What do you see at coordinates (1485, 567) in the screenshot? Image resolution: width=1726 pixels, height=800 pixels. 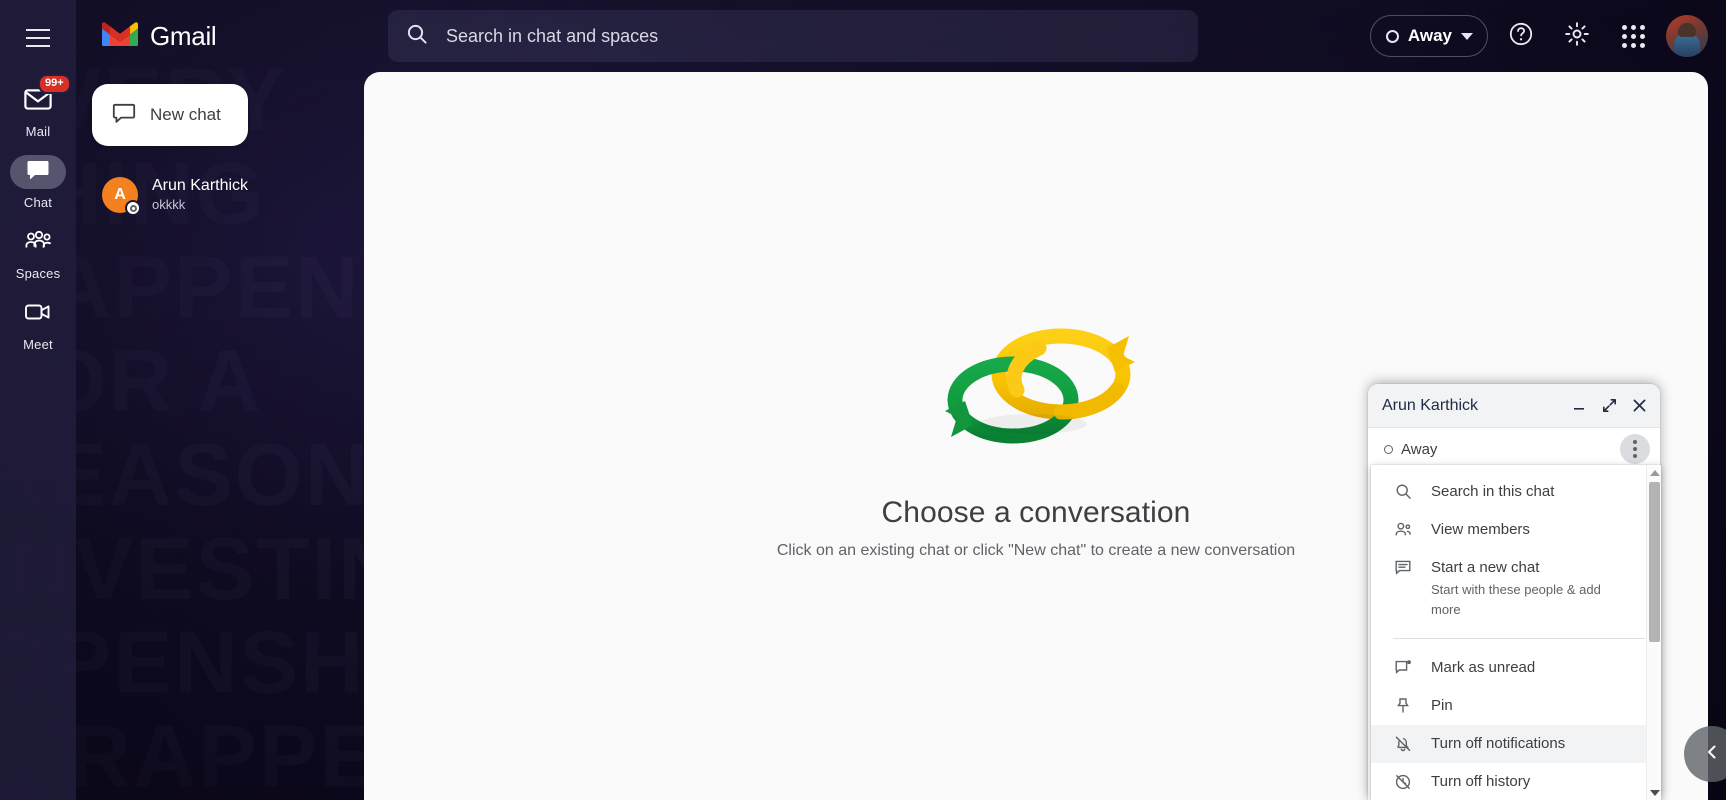 I see `menu-label-text: Start a new chat` at bounding box center [1485, 567].